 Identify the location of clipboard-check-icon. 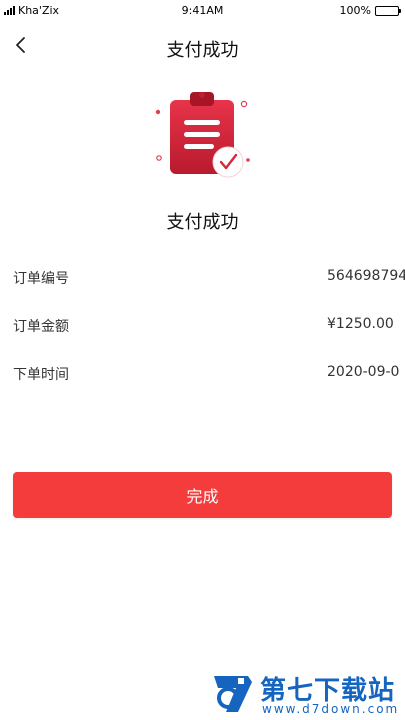
(202, 135).